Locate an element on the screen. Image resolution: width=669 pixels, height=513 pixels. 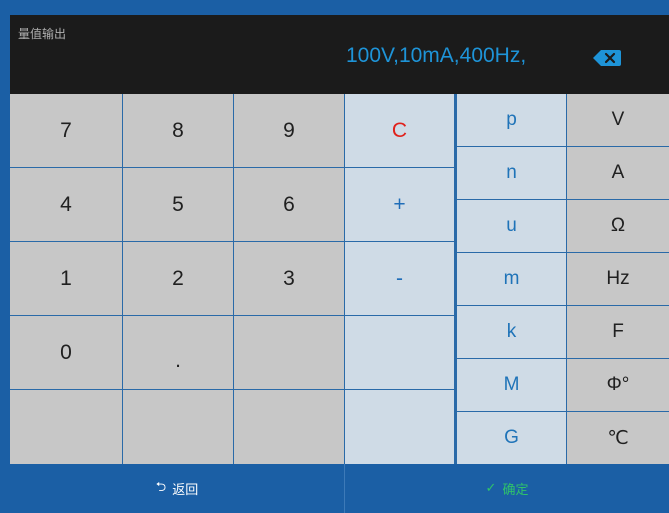
display-value: 100V,10mA,400Hz, is located at coordinates (436, 55).